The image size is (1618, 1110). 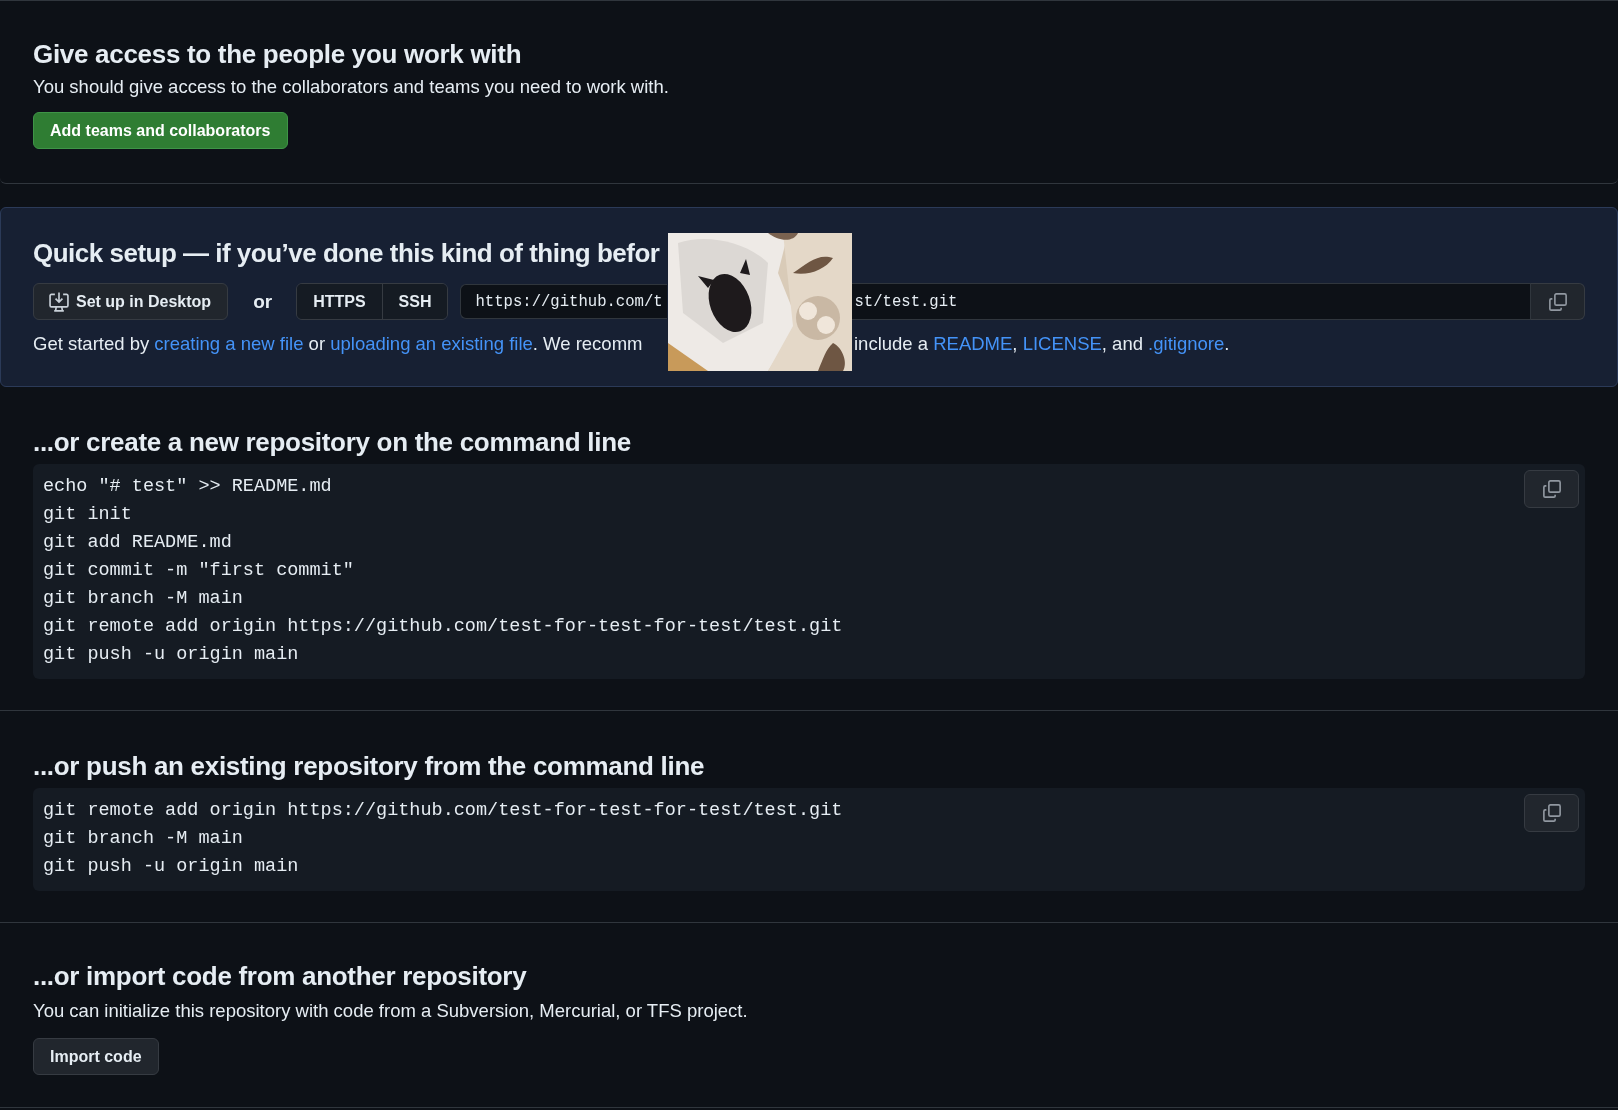 I want to click on desktop-download-icon, so click(x=59, y=301).